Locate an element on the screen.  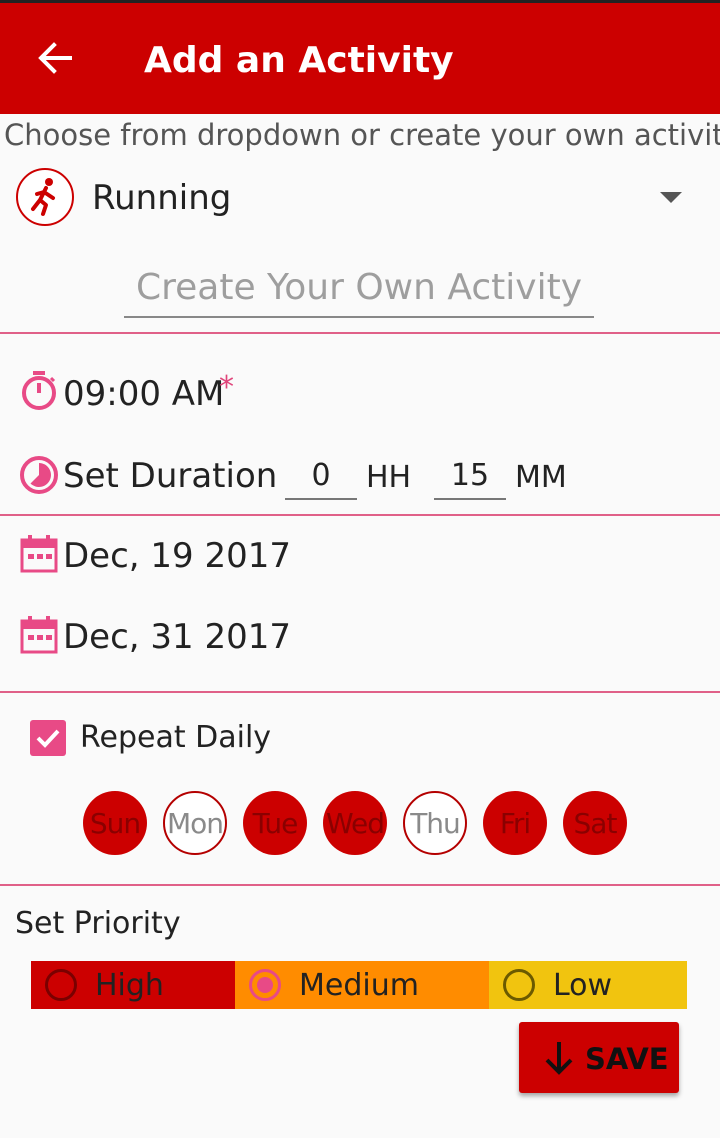
priority-medium-option: Medium is located at coordinates (362, 985).